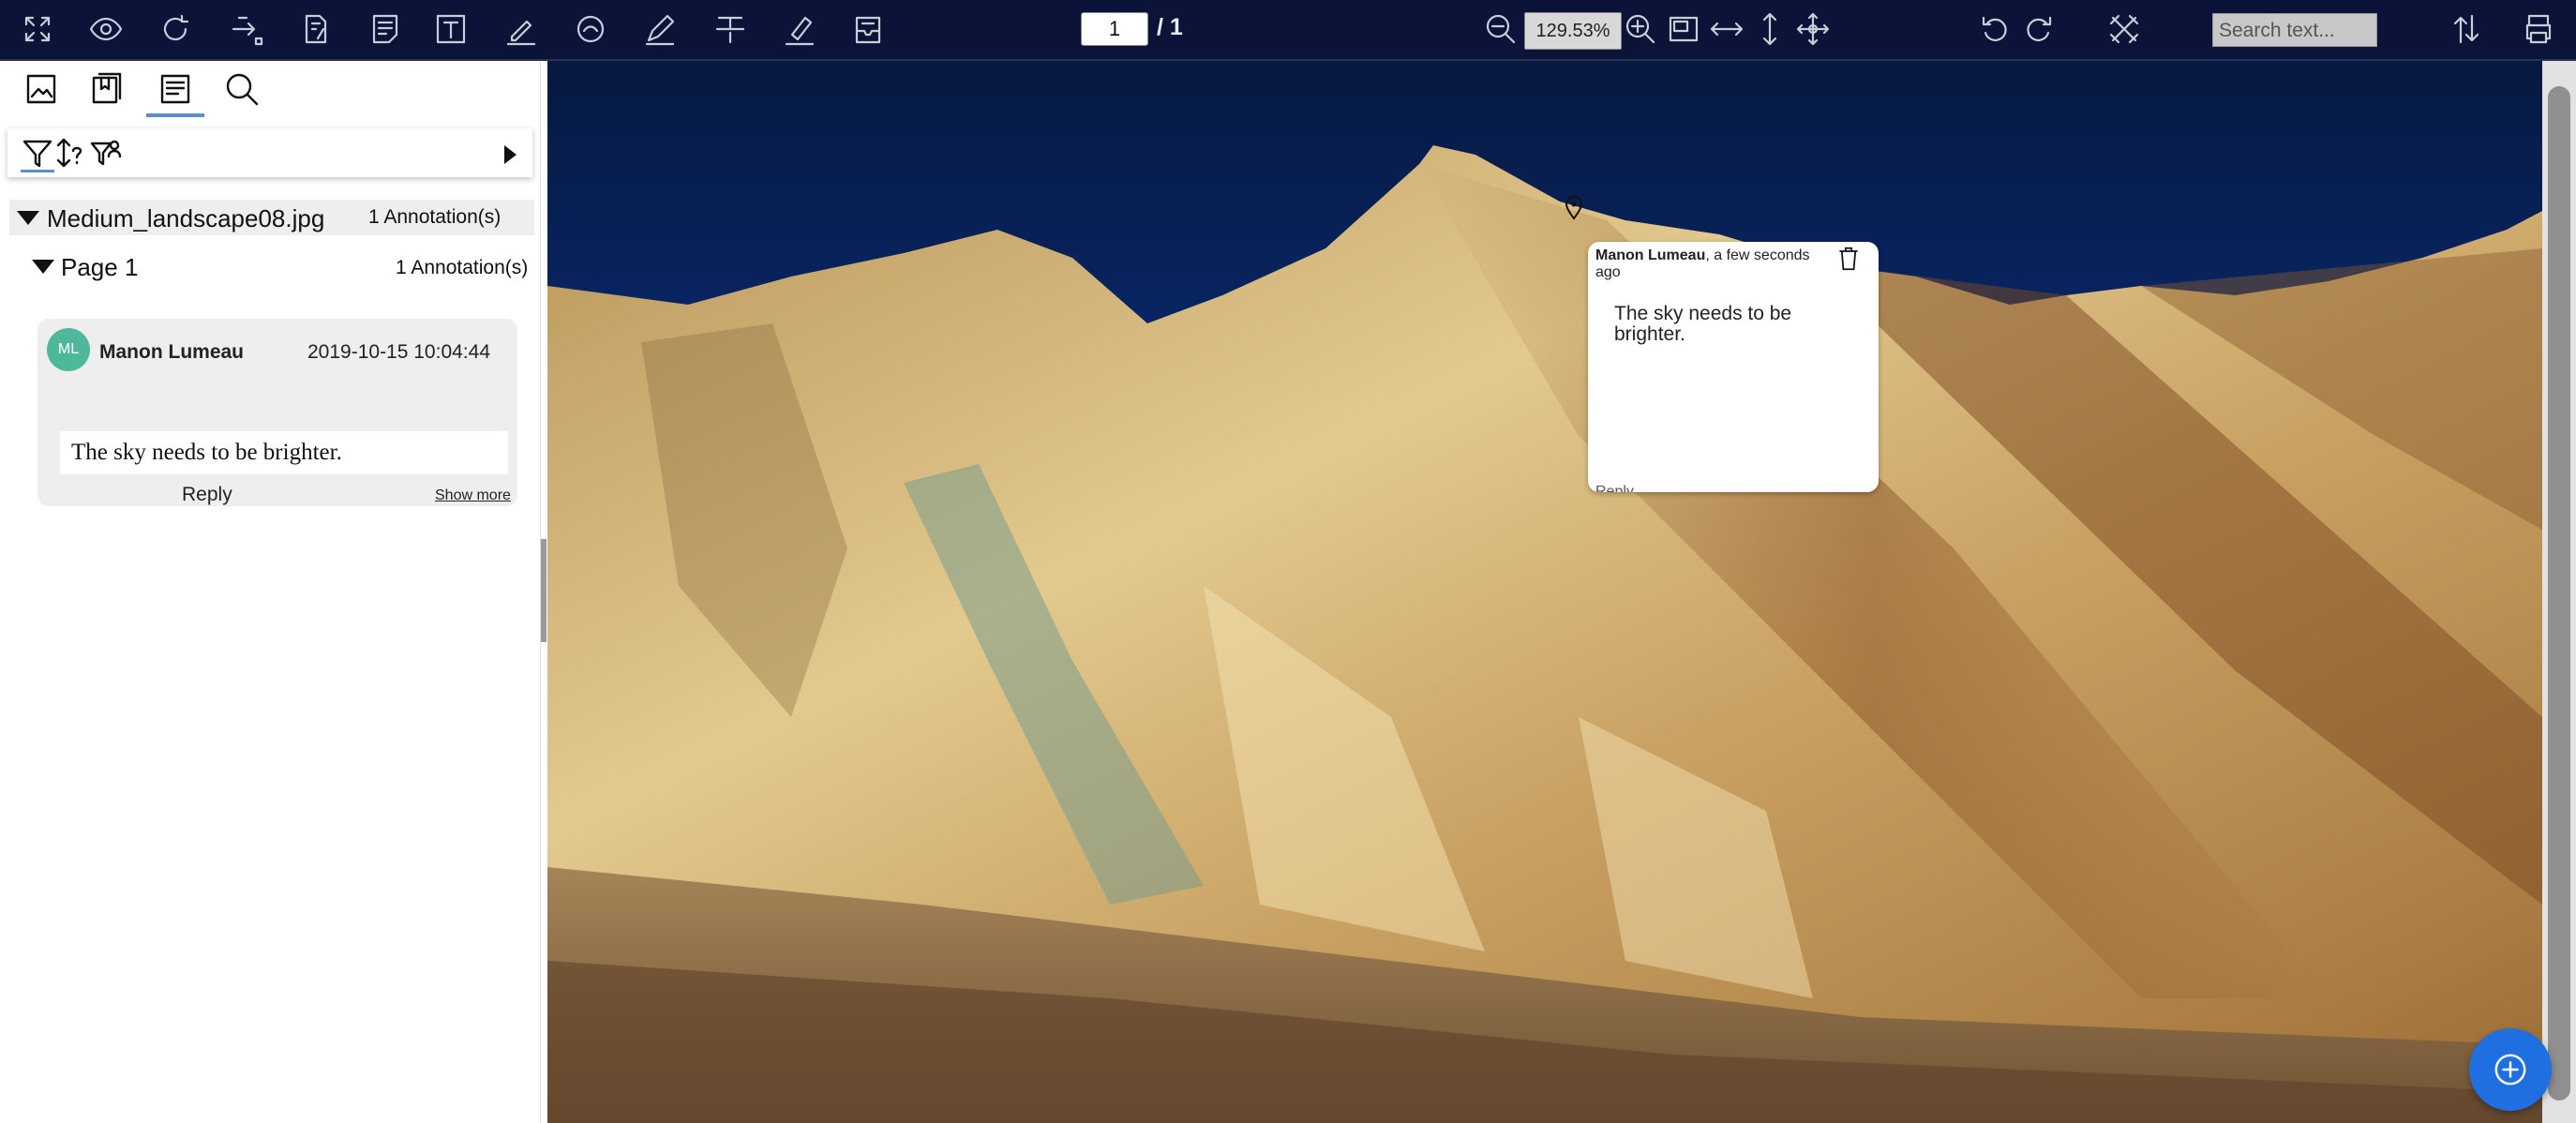 The width and height of the screenshot is (2576, 1123). I want to click on panel-resize-handle, so click(544, 590).